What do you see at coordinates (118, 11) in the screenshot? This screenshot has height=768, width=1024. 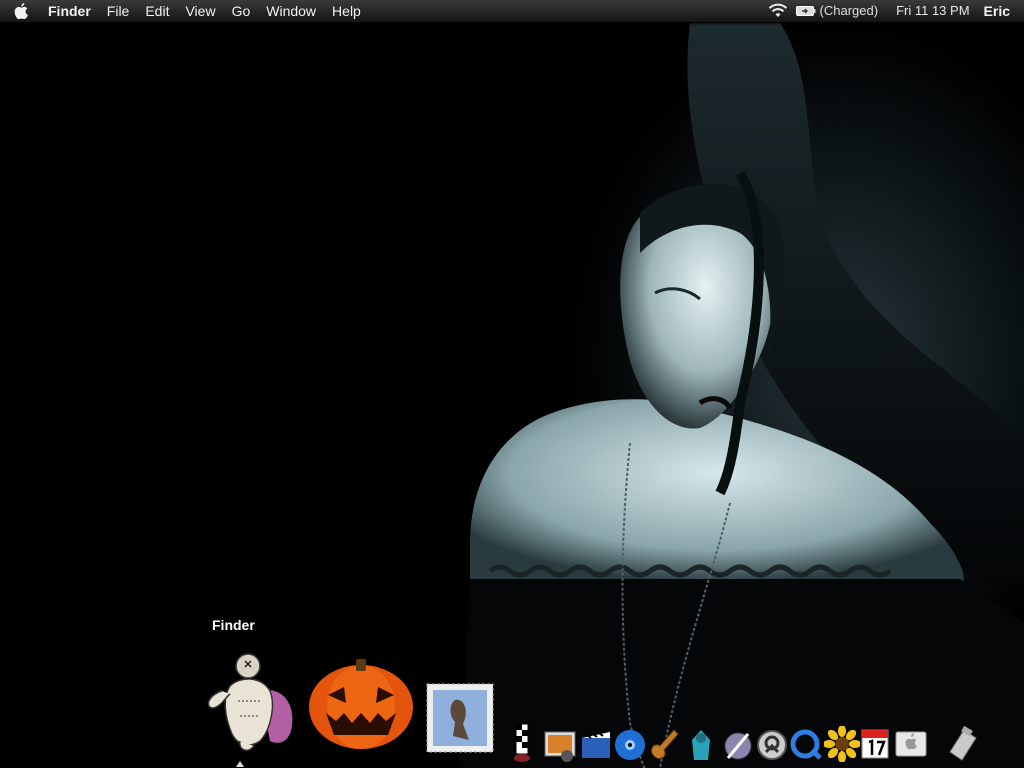 I see `menu-file: File` at bounding box center [118, 11].